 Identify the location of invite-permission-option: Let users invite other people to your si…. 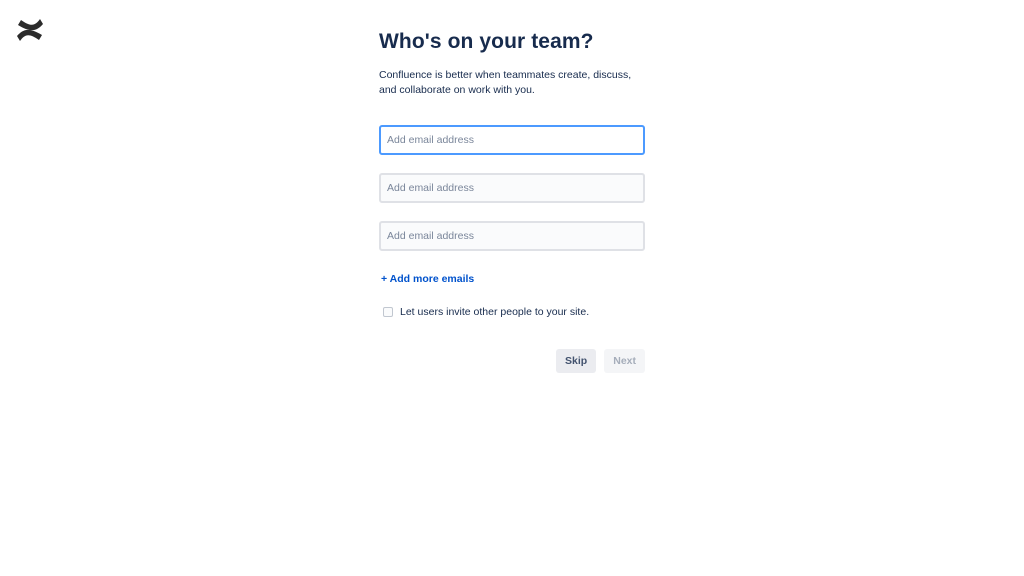
(514, 312).